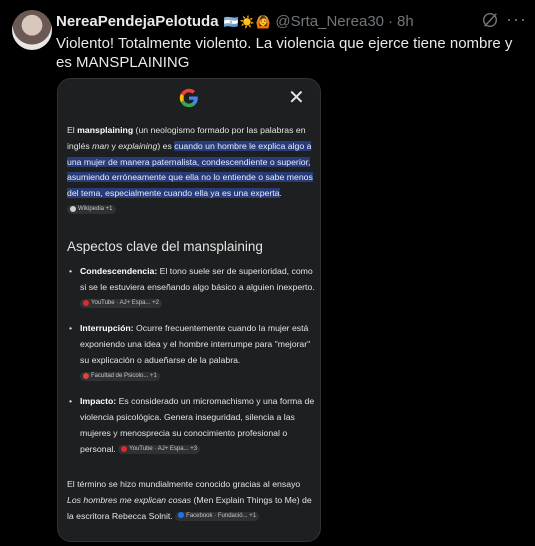  I want to click on source-label: Facebook · Fundació... +1, so click(221, 515).